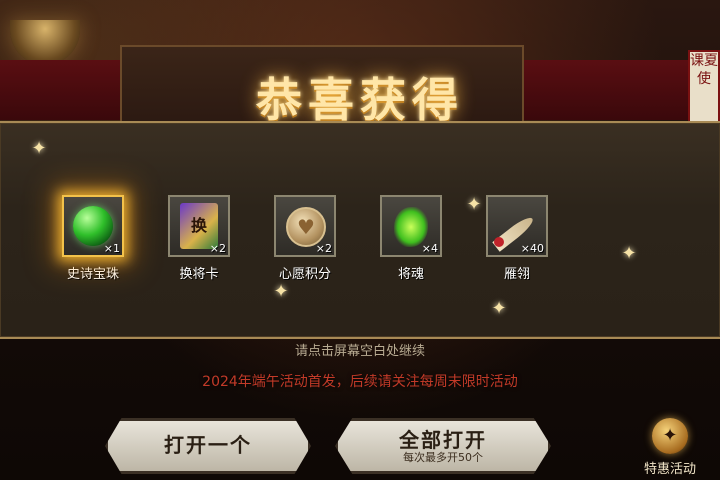  I want to click on reward-name: 心愿积分, so click(304, 274).